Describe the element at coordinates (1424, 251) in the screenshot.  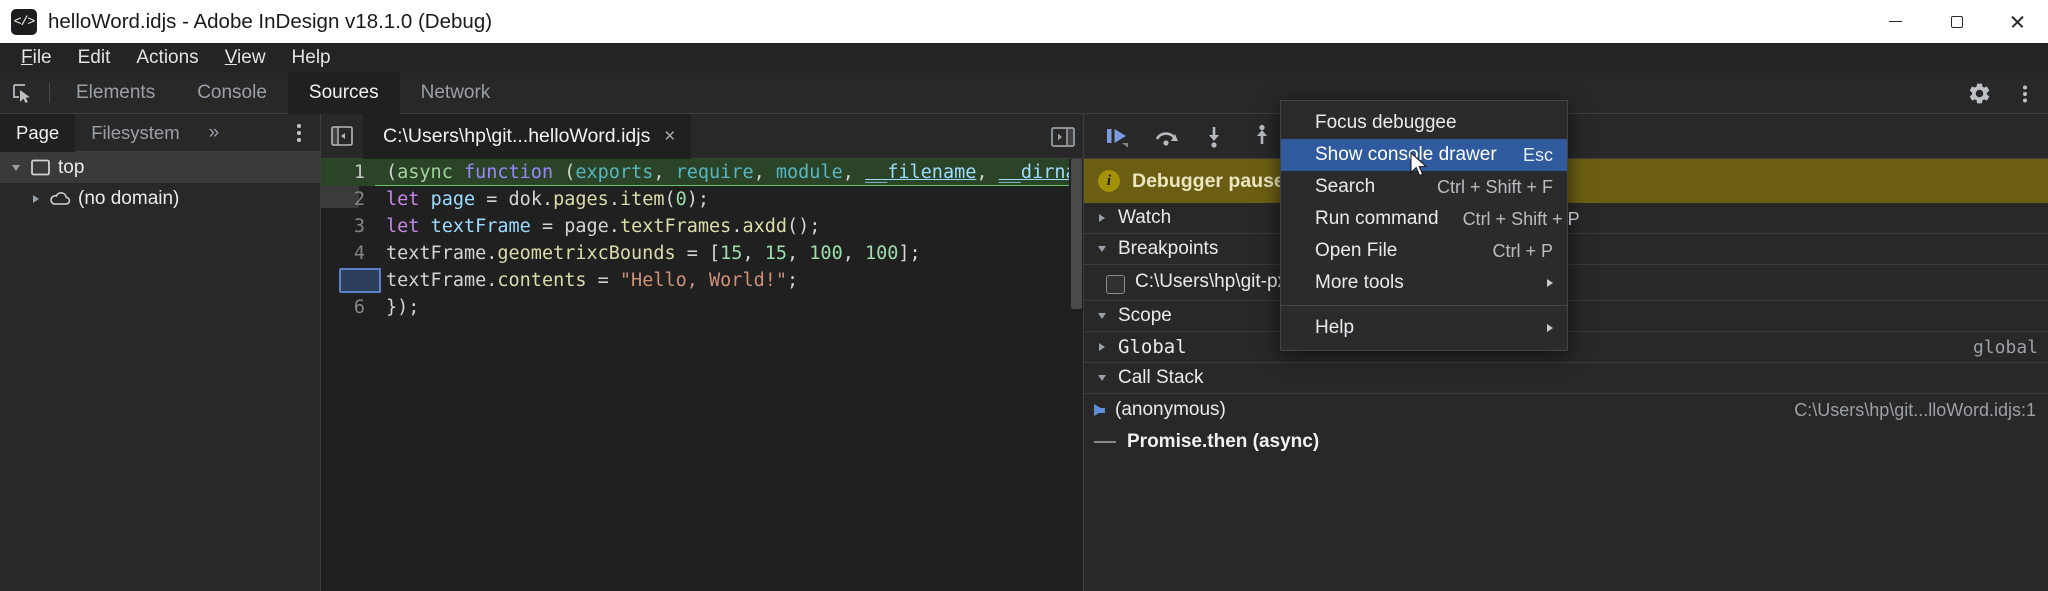
I see `menu-item-open-file: Open File Ctrl + P` at that location.